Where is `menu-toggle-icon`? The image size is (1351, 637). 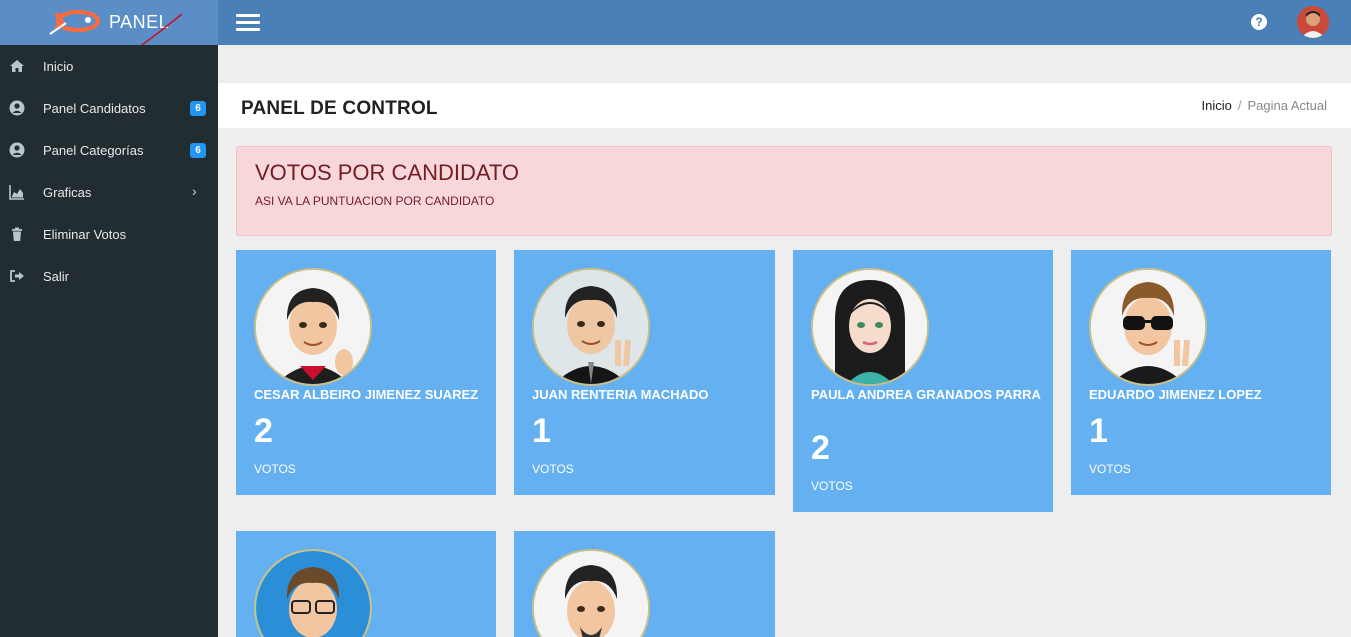
menu-toggle-icon is located at coordinates (248, 23).